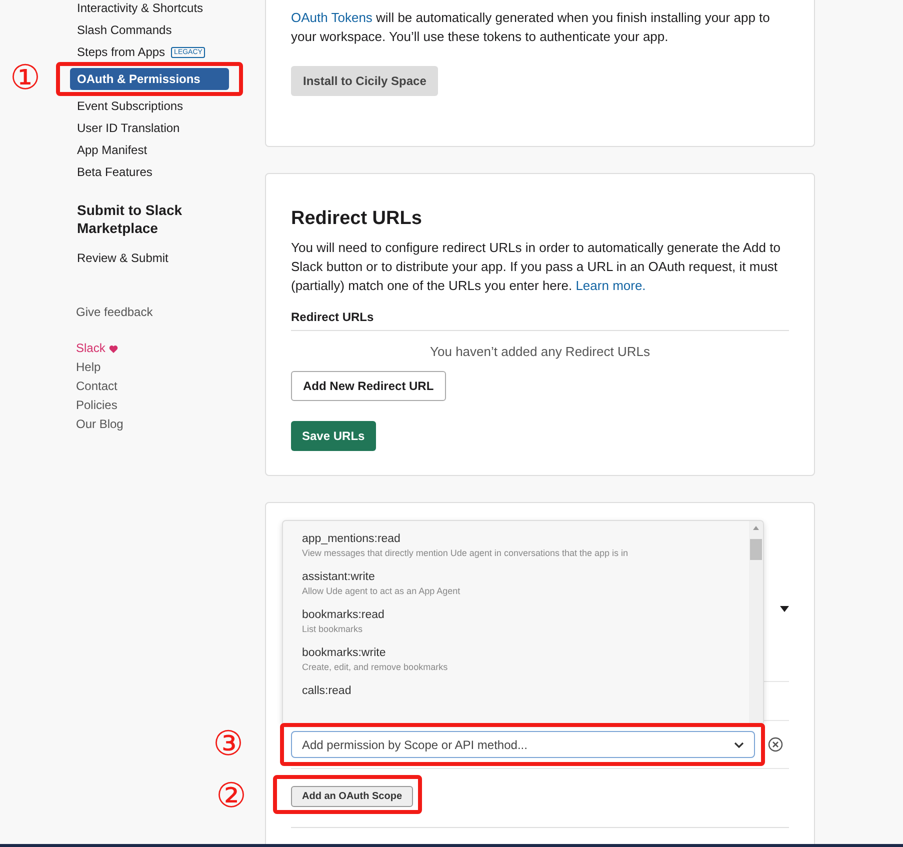  I want to click on sidebar-item: App Manifest, so click(149, 150).